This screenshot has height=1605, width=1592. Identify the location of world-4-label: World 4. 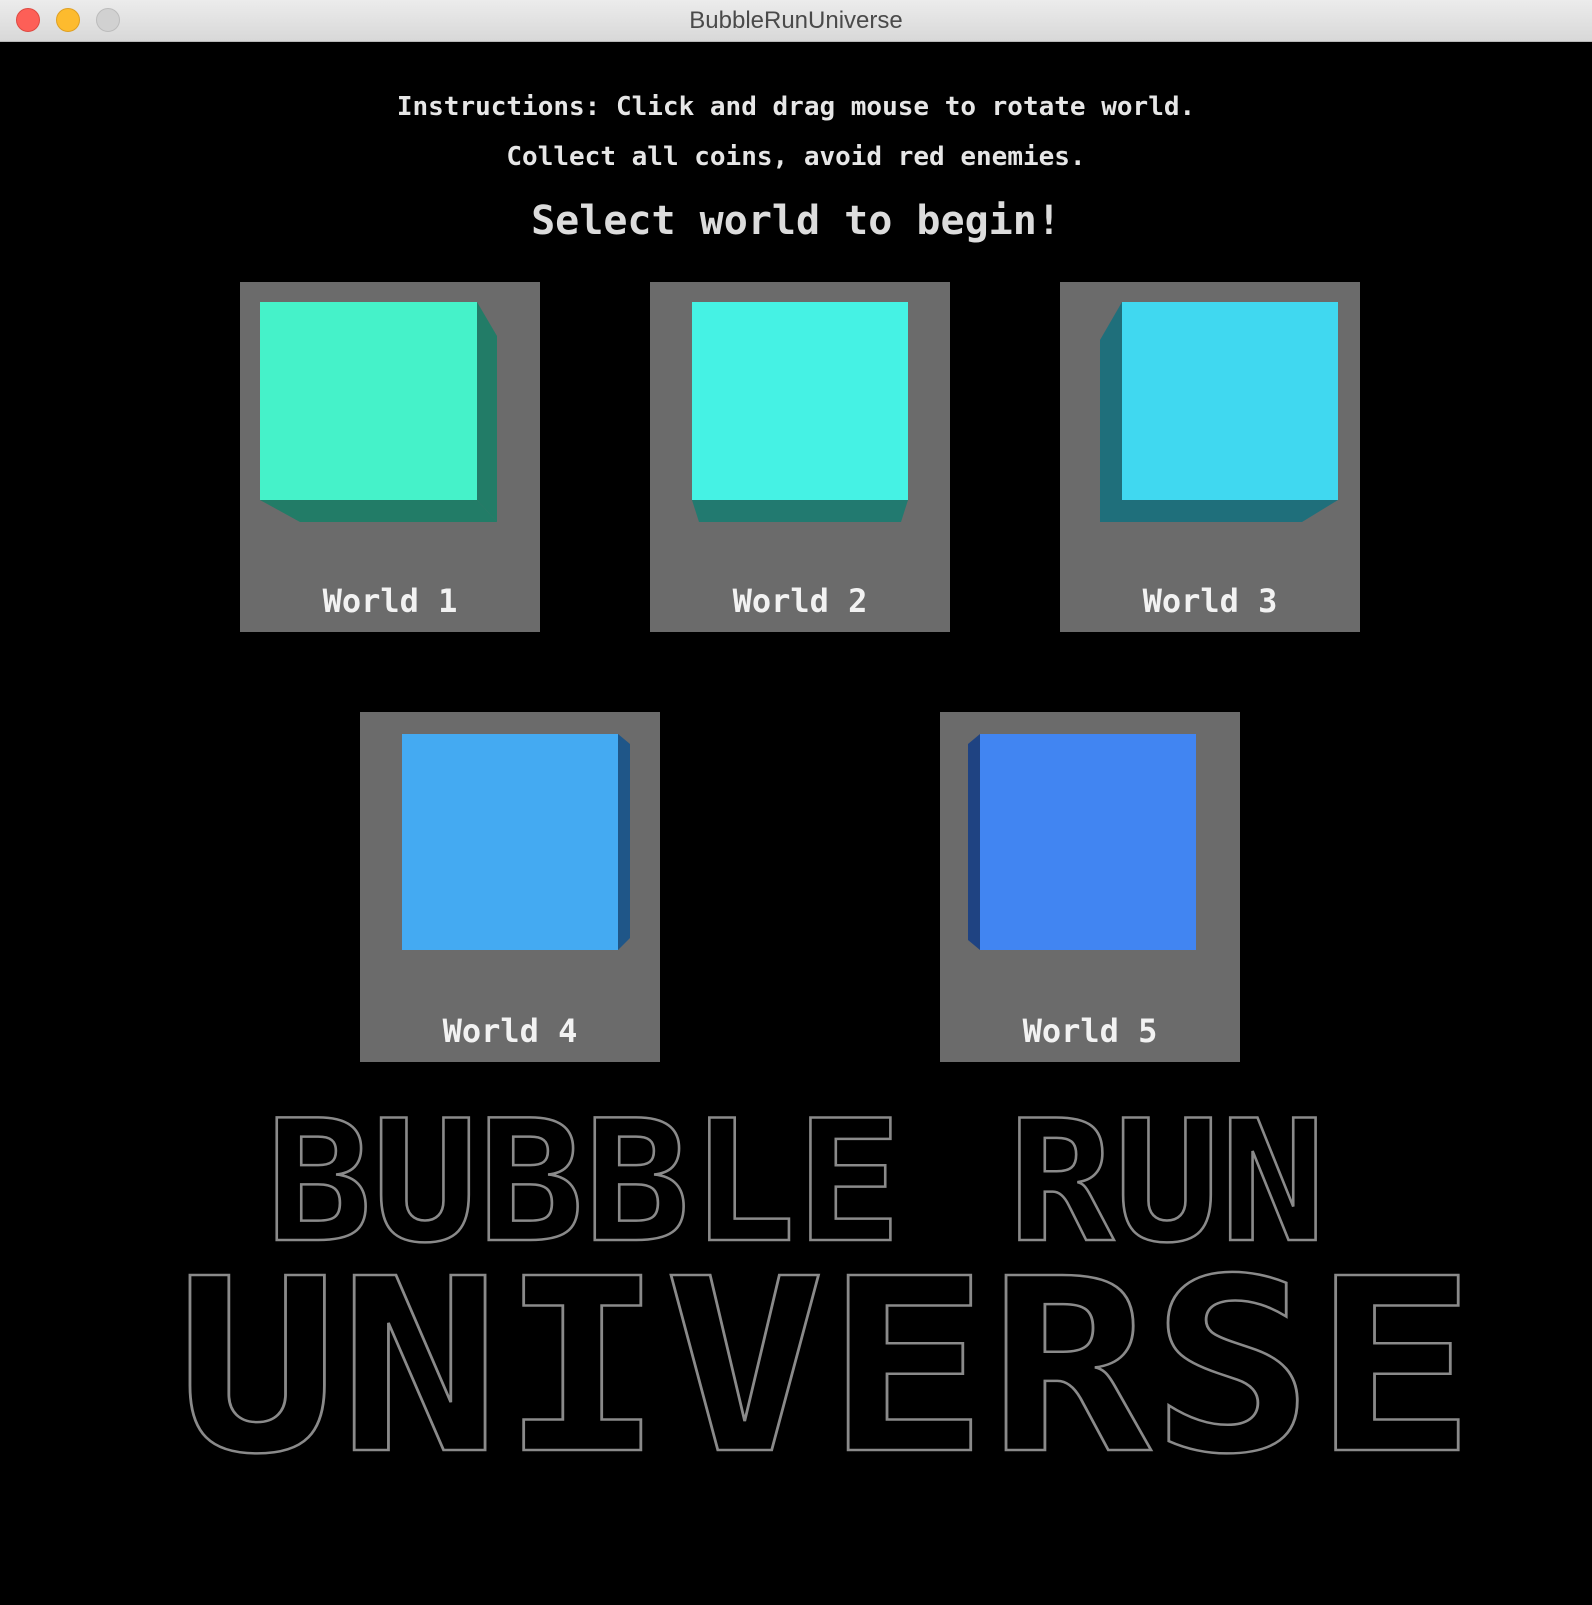
(510, 1031).